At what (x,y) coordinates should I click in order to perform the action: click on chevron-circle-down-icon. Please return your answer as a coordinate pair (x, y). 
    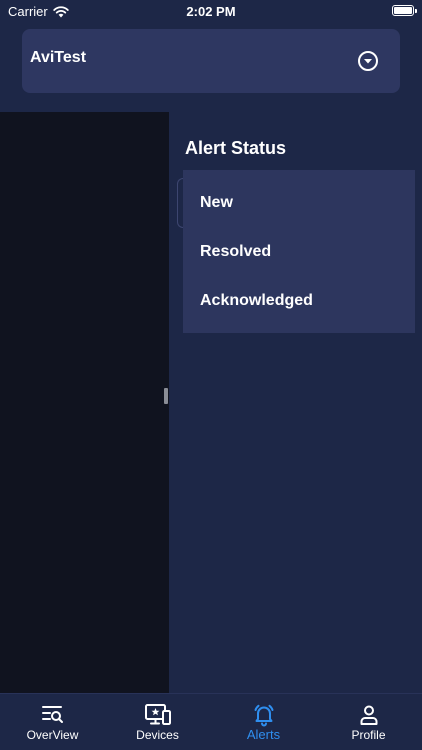
    Looking at the image, I should click on (368, 61).